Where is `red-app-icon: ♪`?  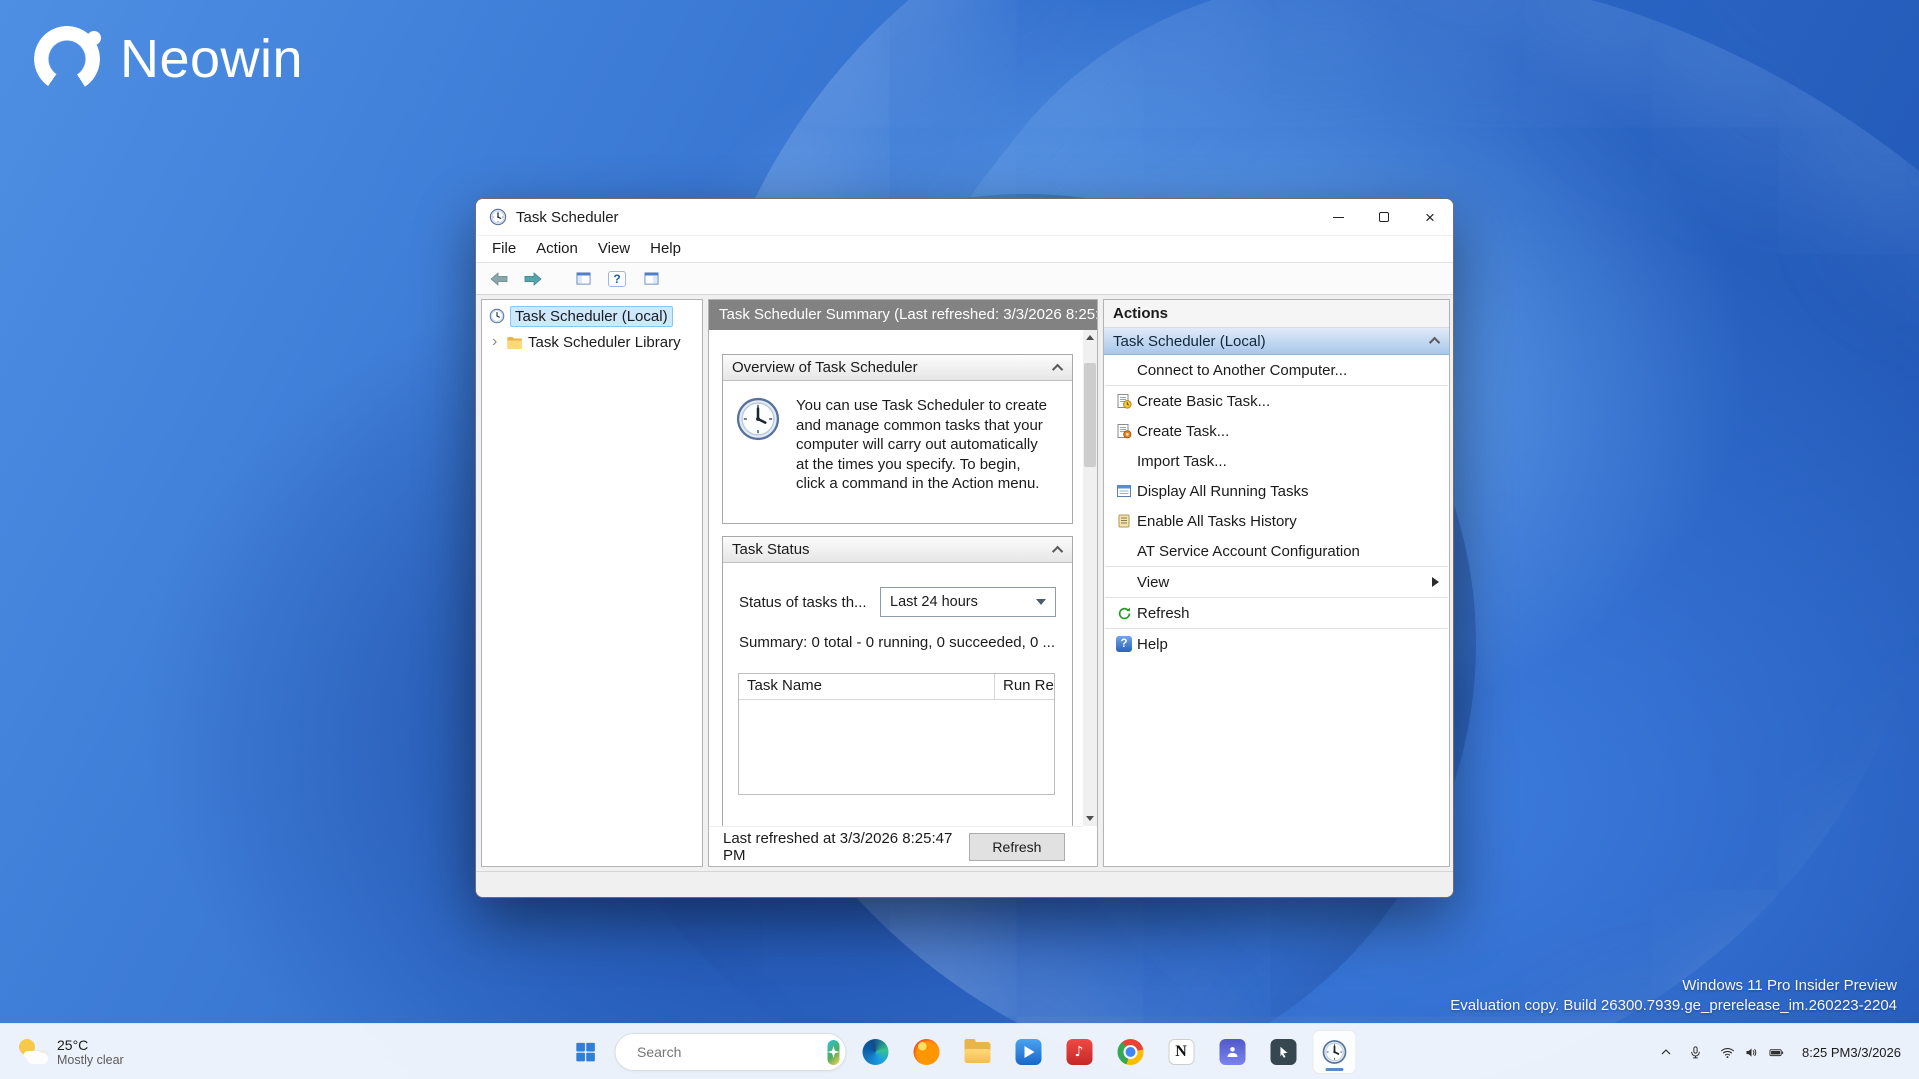 red-app-icon: ♪ is located at coordinates (1079, 1052).